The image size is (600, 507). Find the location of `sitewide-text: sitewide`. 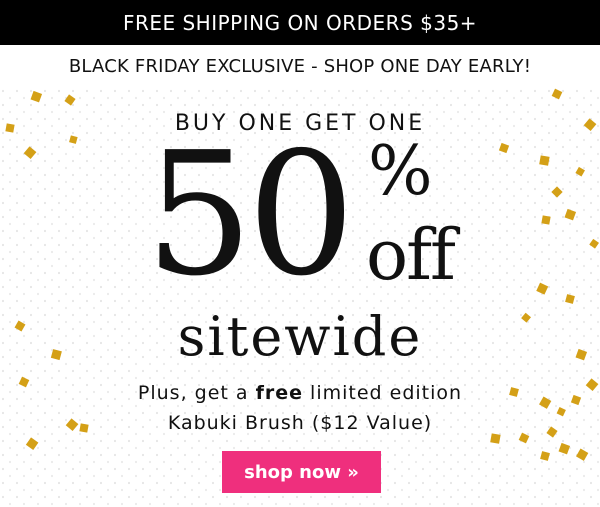

sitewide-text: sitewide is located at coordinates (300, 336).